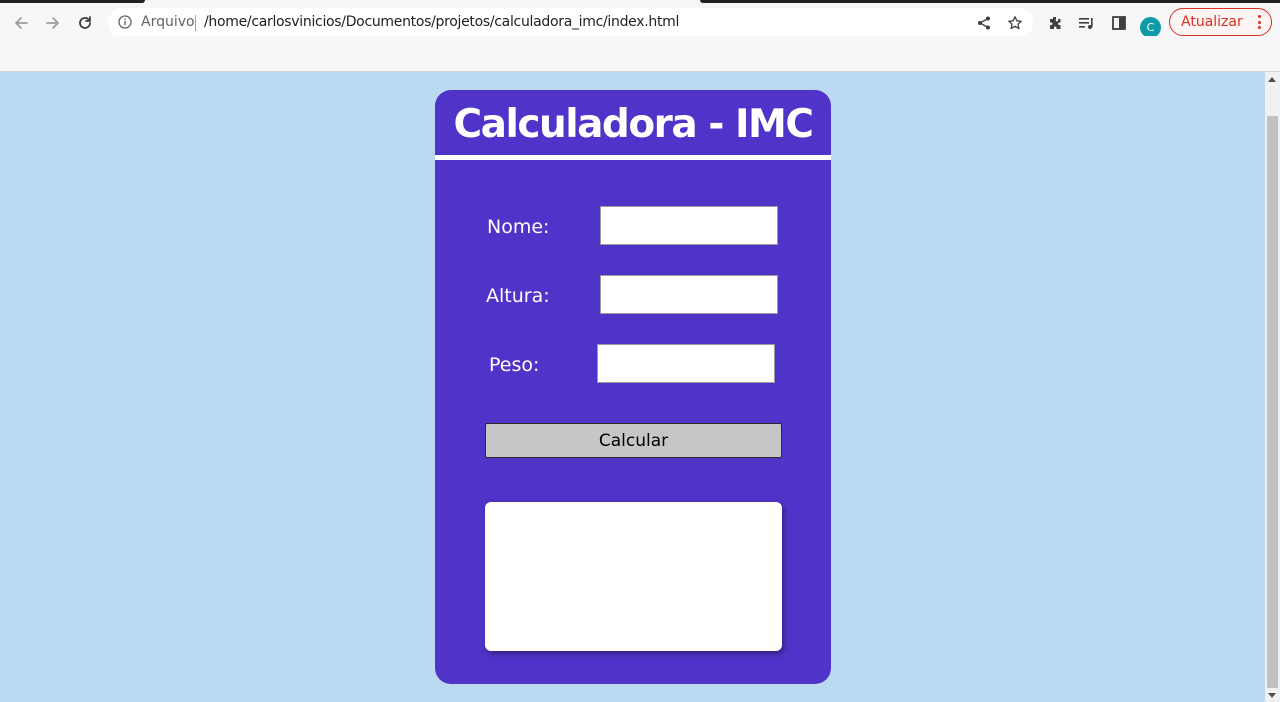 The image size is (1280, 702). Describe the element at coordinates (72, 1) in the screenshot. I see `tab-strip-edge-left` at that location.